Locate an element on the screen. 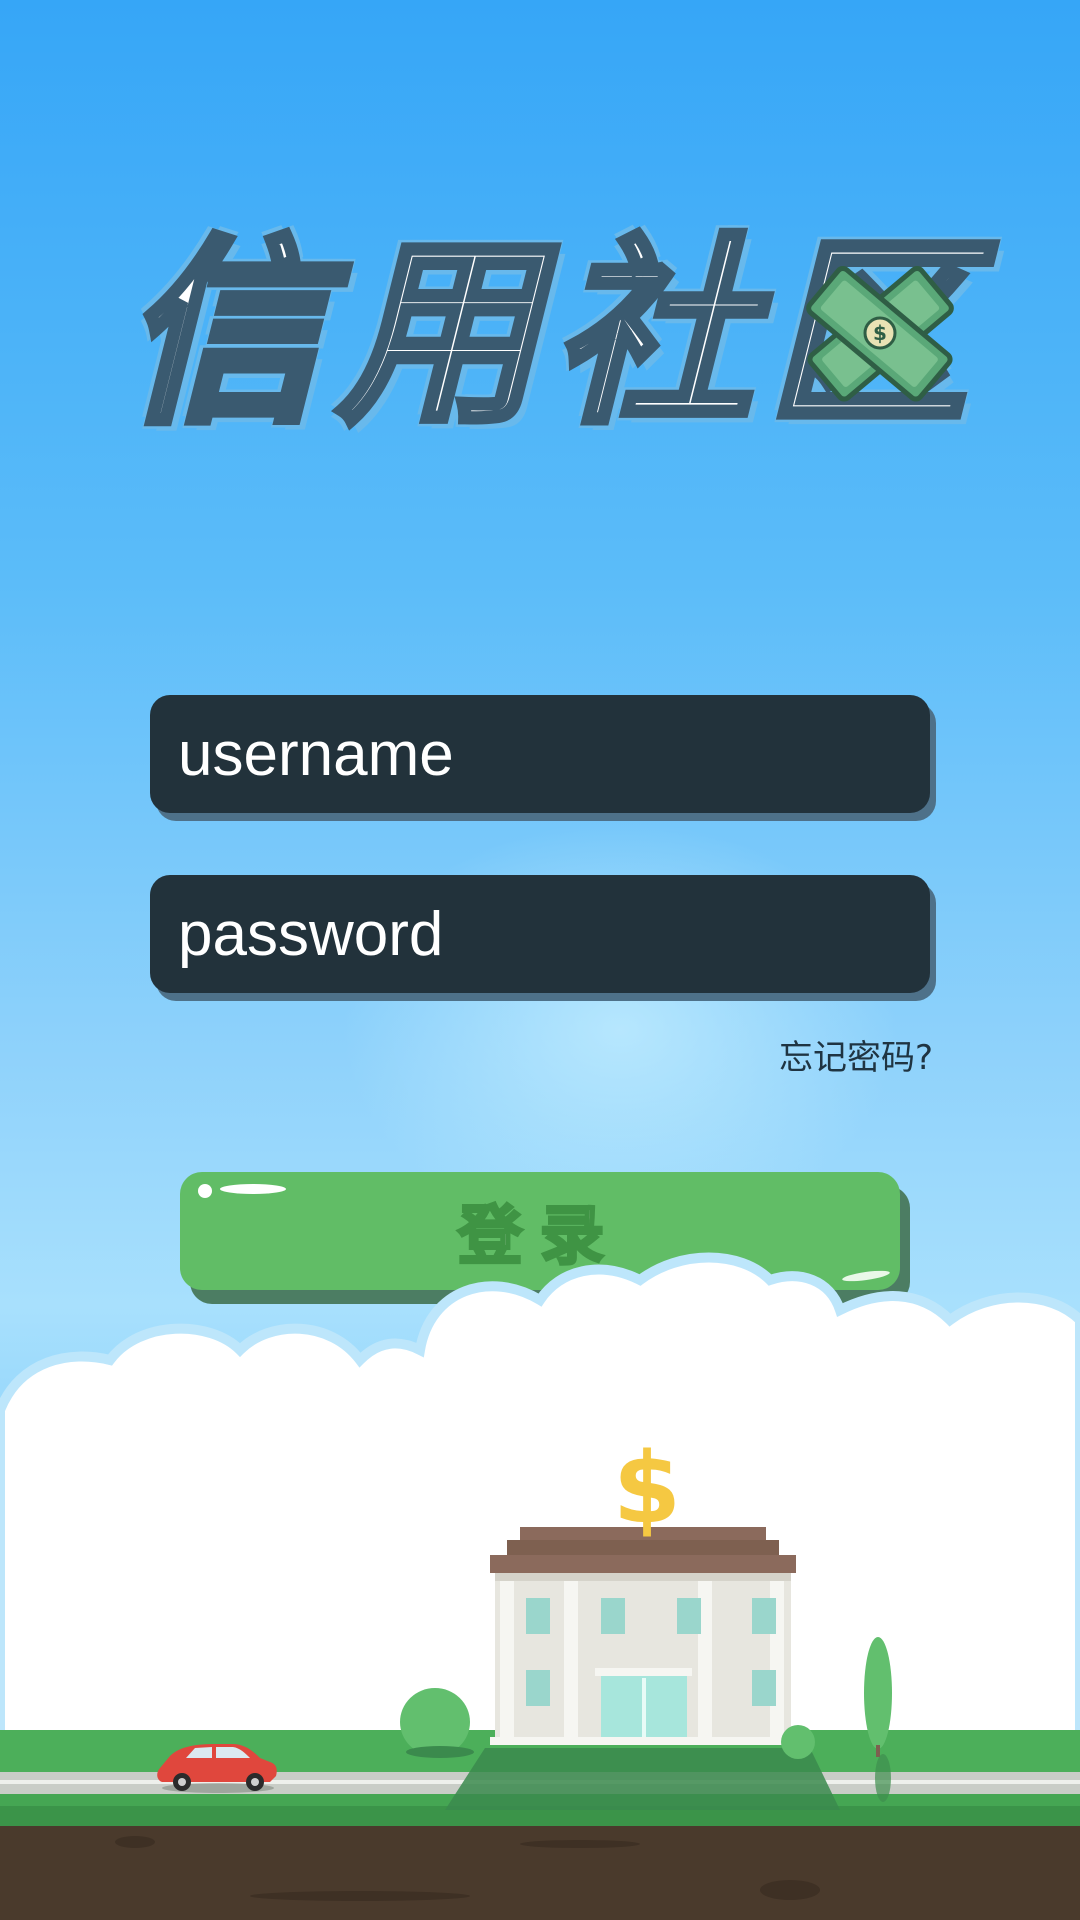  small-bush is located at coordinates (798, 1742).